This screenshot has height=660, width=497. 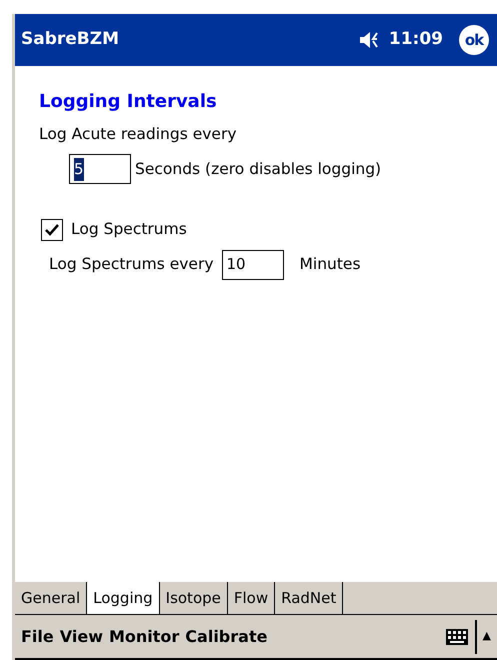 I want to click on checkbox-label: Log Spectrums, so click(x=129, y=229).